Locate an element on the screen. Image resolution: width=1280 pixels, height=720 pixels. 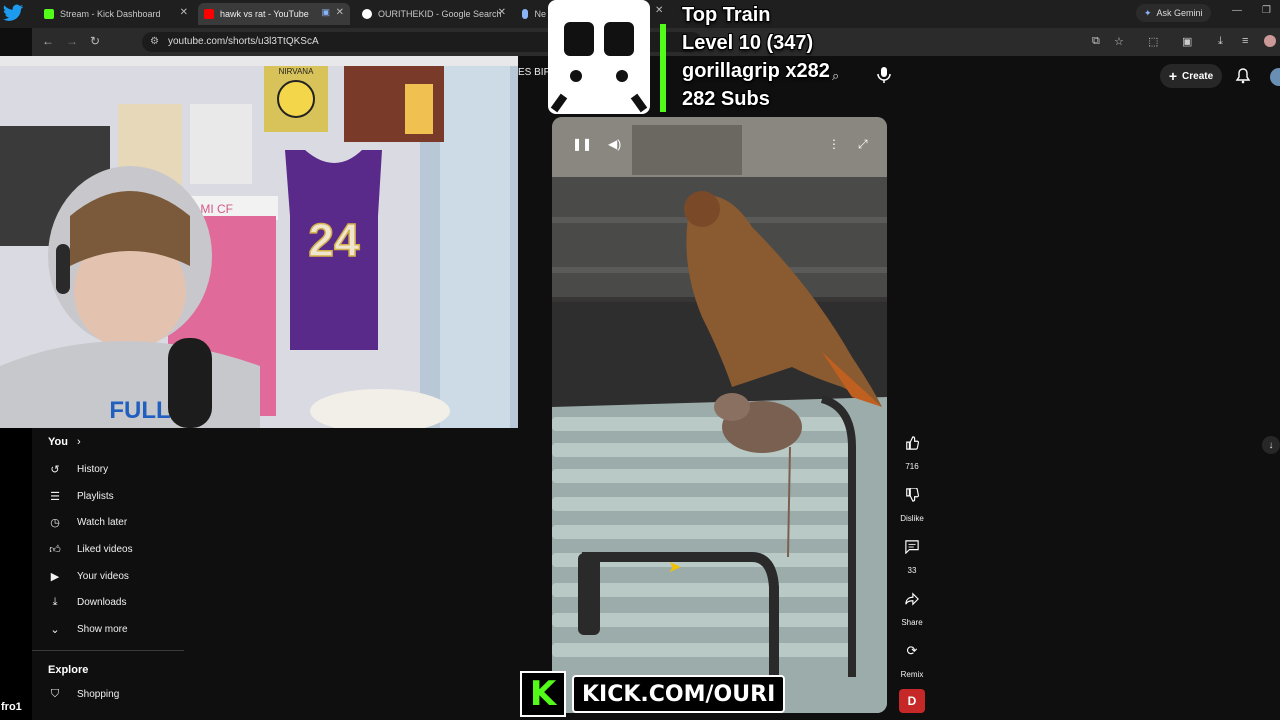
remix-label: Remix is located at coordinates (912, 674).